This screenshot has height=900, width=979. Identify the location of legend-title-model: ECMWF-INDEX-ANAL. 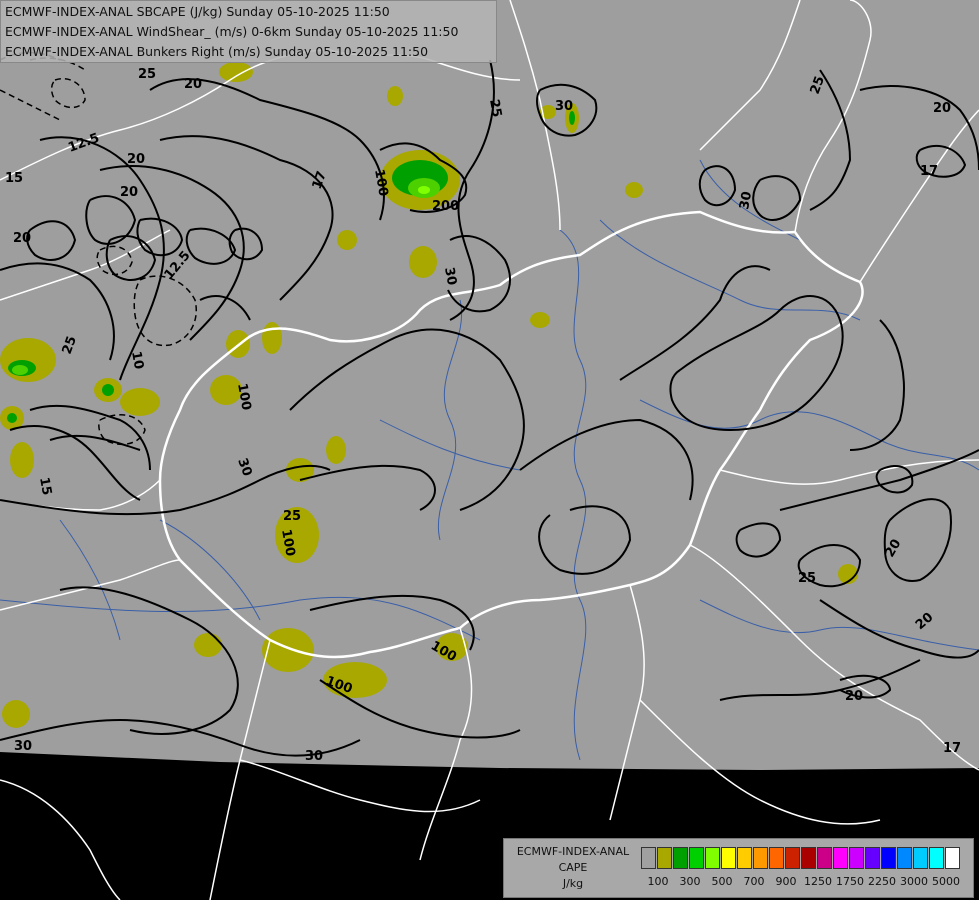
(573, 851).